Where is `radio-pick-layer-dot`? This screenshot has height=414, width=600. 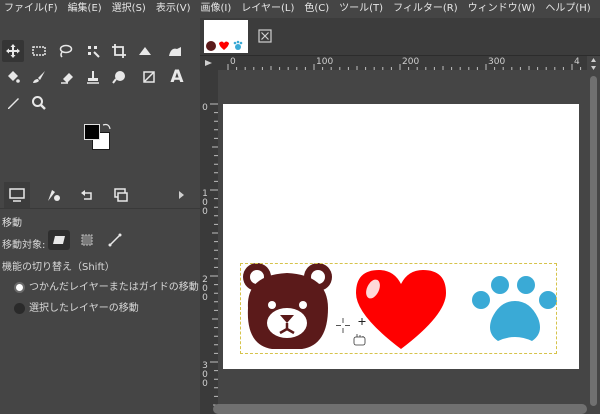
radio-pick-layer-dot is located at coordinates (19, 287).